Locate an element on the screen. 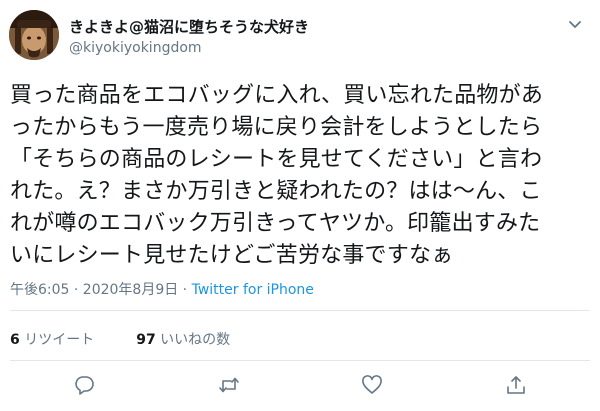 Image resolution: width=600 pixels, height=411 pixels. tweet-line: れた。え？まさか万引きと疑われたの？はは〜ん、こ is located at coordinates (276, 191).